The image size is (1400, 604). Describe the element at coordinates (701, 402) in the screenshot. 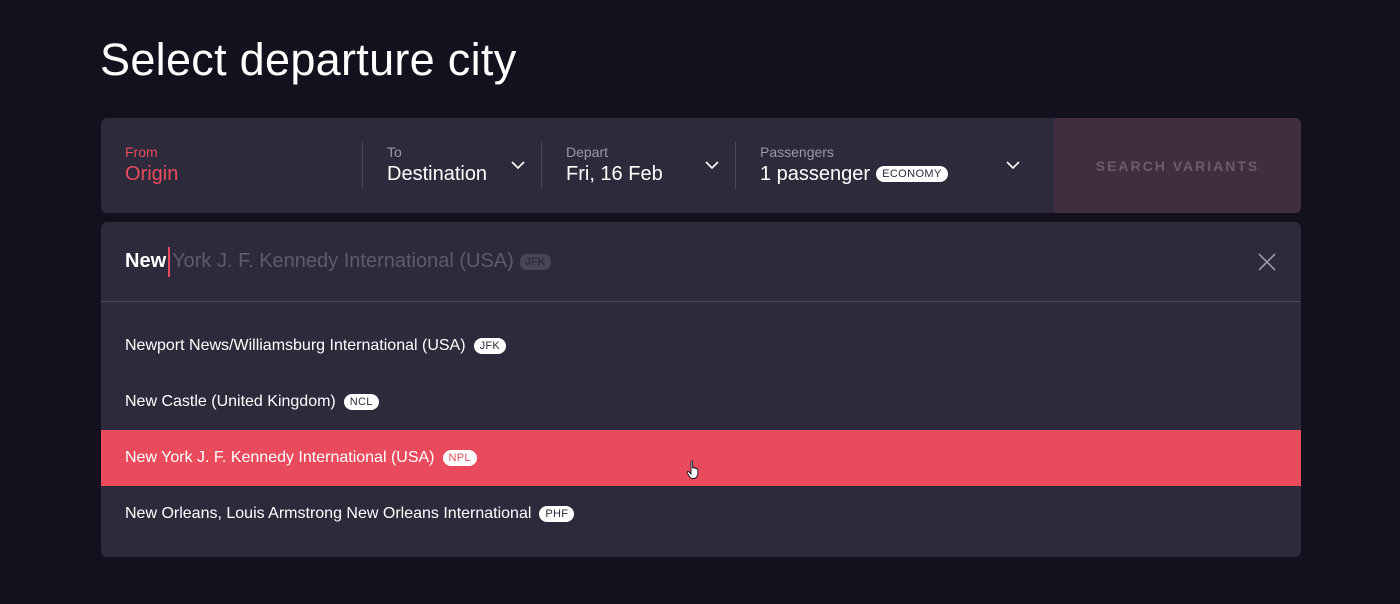

I see `list-item: New Castle (United Kingdom) NCL` at that location.